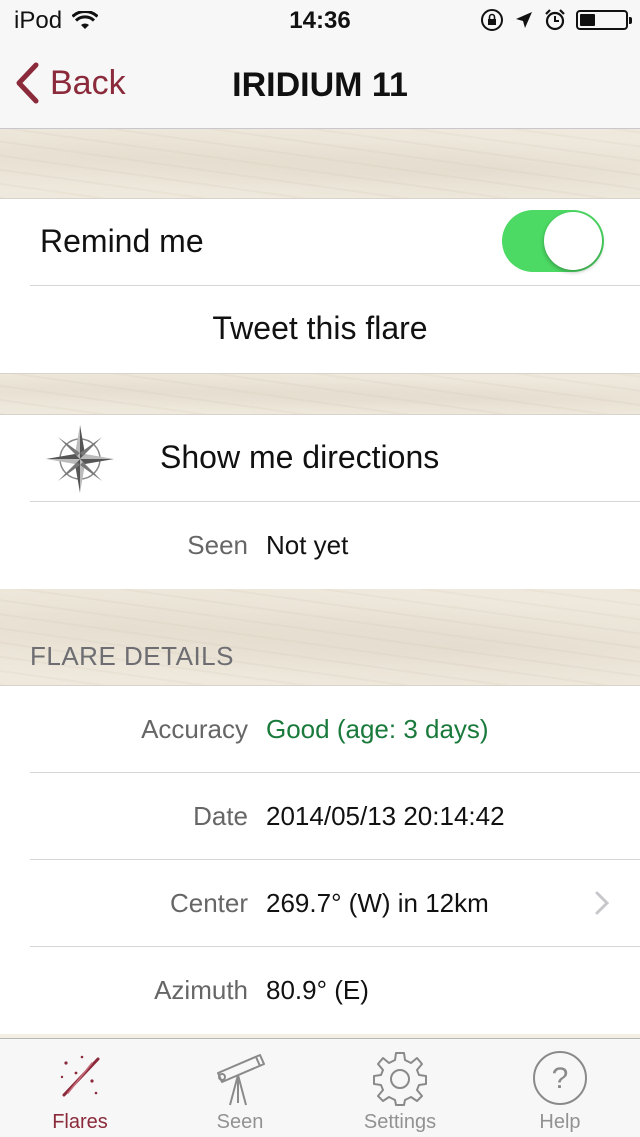 This screenshot has height=1137, width=640. What do you see at coordinates (377, 903) in the screenshot?
I see `detail-value: 269.7° (W) in 12km` at bounding box center [377, 903].